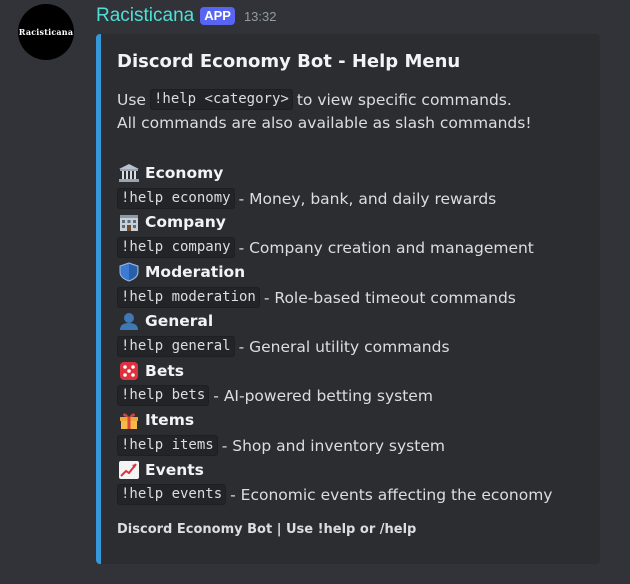 The height and width of the screenshot is (584, 630). Describe the element at coordinates (389, 297) in the screenshot. I see `command-description: - Role-based timeout commands` at that location.